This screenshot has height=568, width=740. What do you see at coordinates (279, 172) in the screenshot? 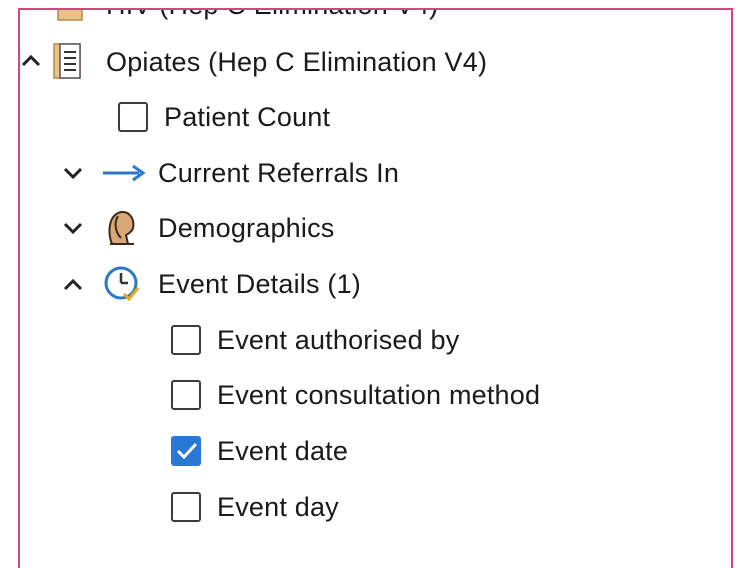
I see `tree-item-label: Current Referrals In` at bounding box center [279, 172].